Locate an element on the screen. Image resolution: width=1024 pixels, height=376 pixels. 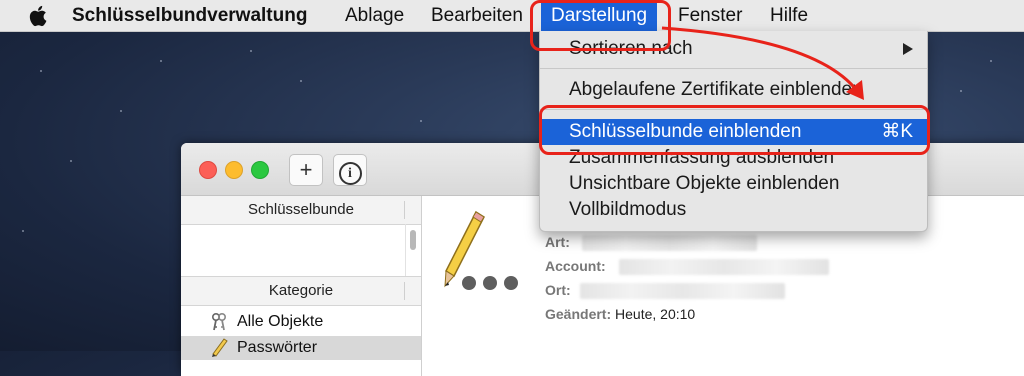
annotation-arrow-icon is located at coordinates (762, 63).